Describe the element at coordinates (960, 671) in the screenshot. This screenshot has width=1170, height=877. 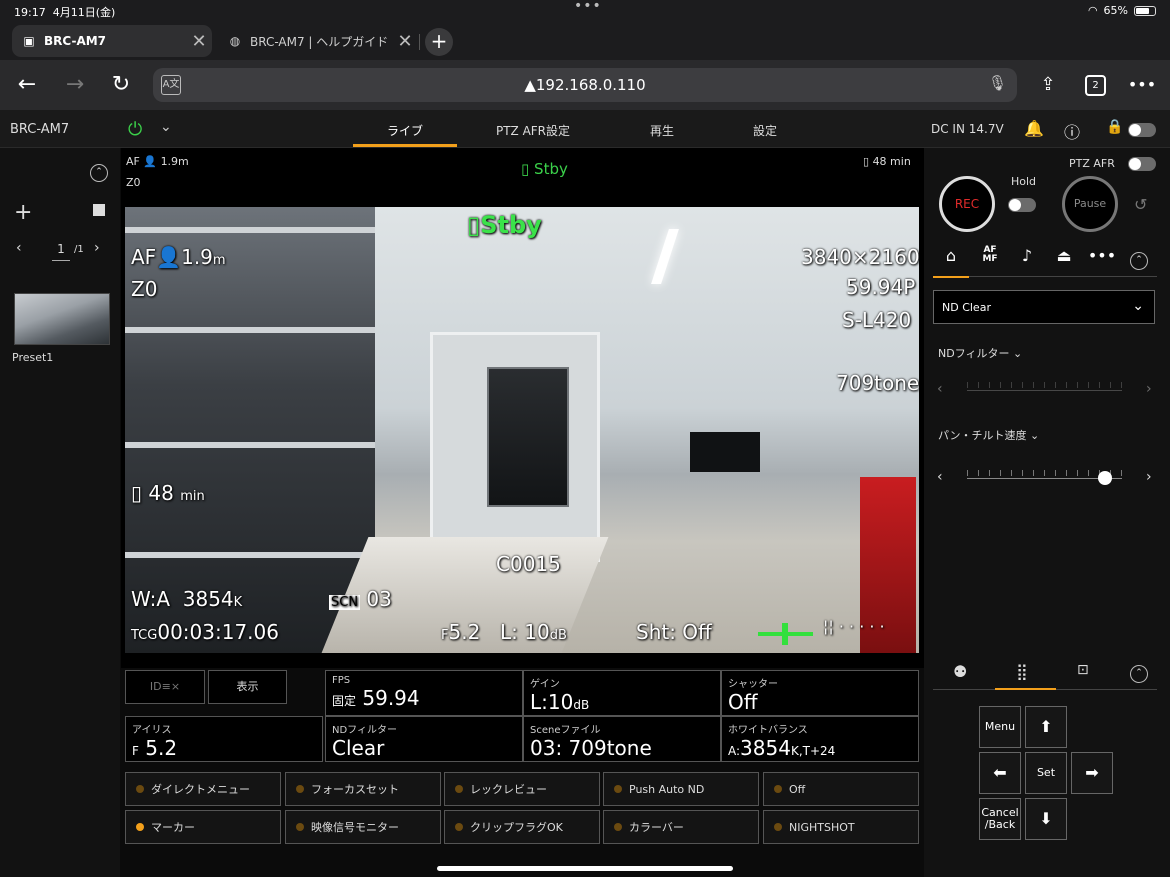
I see `ptz-joystick-icon: ⚉` at that location.